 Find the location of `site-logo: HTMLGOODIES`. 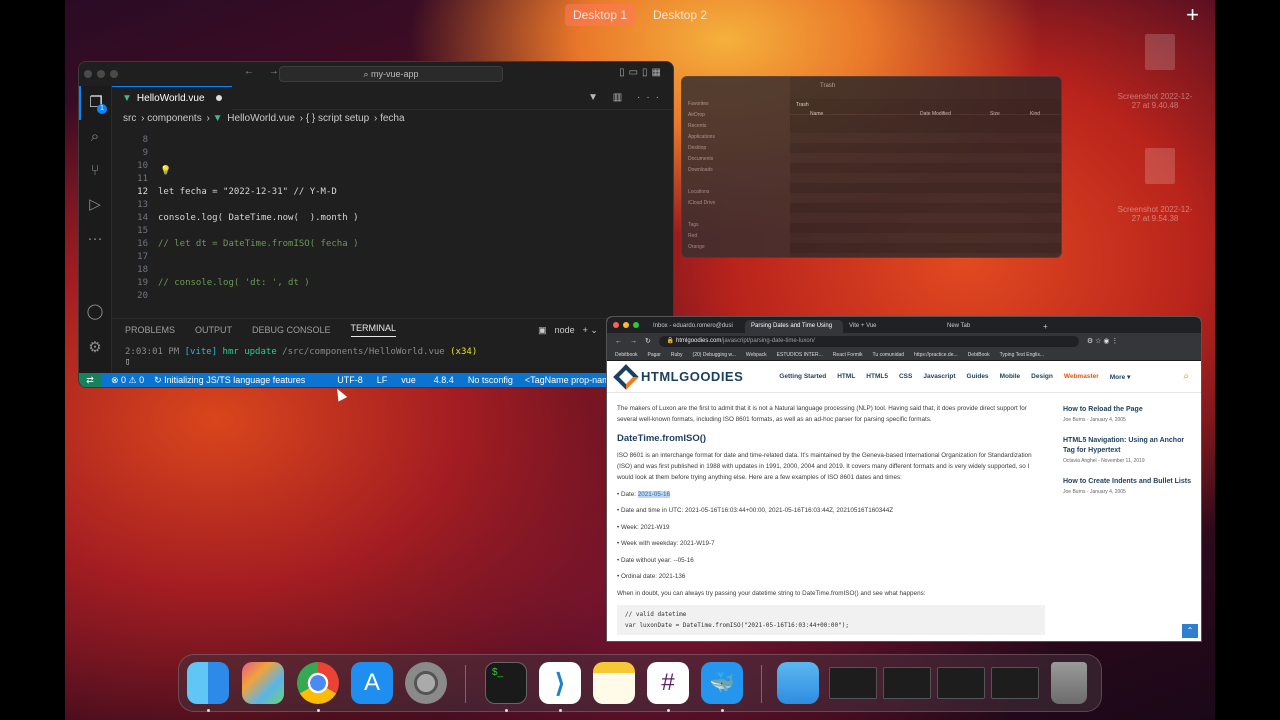

site-logo: HTMLGOODIES is located at coordinates (692, 376).